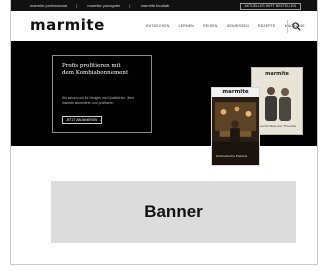 This screenshot has width=328, height=271. What do you see at coordinates (278, 104) in the screenshot?
I see `cover-photo-people` at bounding box center [278, 104].